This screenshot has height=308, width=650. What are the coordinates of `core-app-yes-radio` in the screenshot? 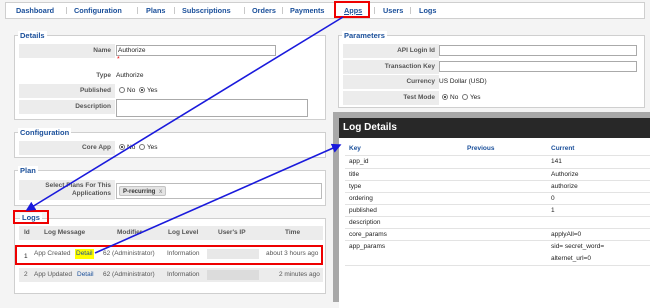 It's located at (141, 147).